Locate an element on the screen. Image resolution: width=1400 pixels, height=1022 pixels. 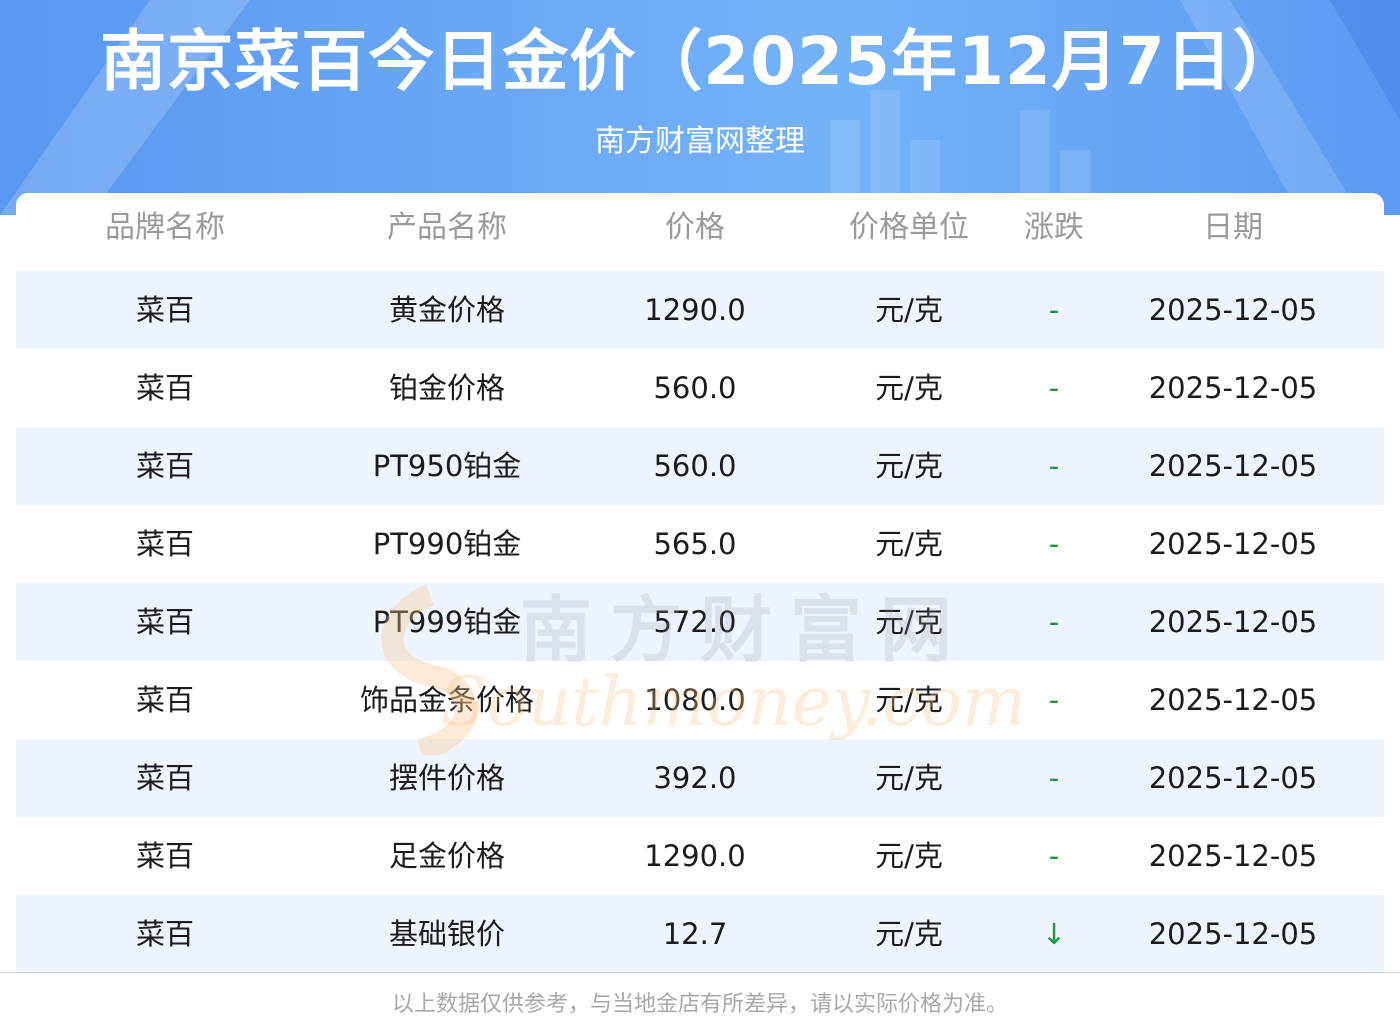
cell-product: 基础银价 is located at coordinates (446, 934).